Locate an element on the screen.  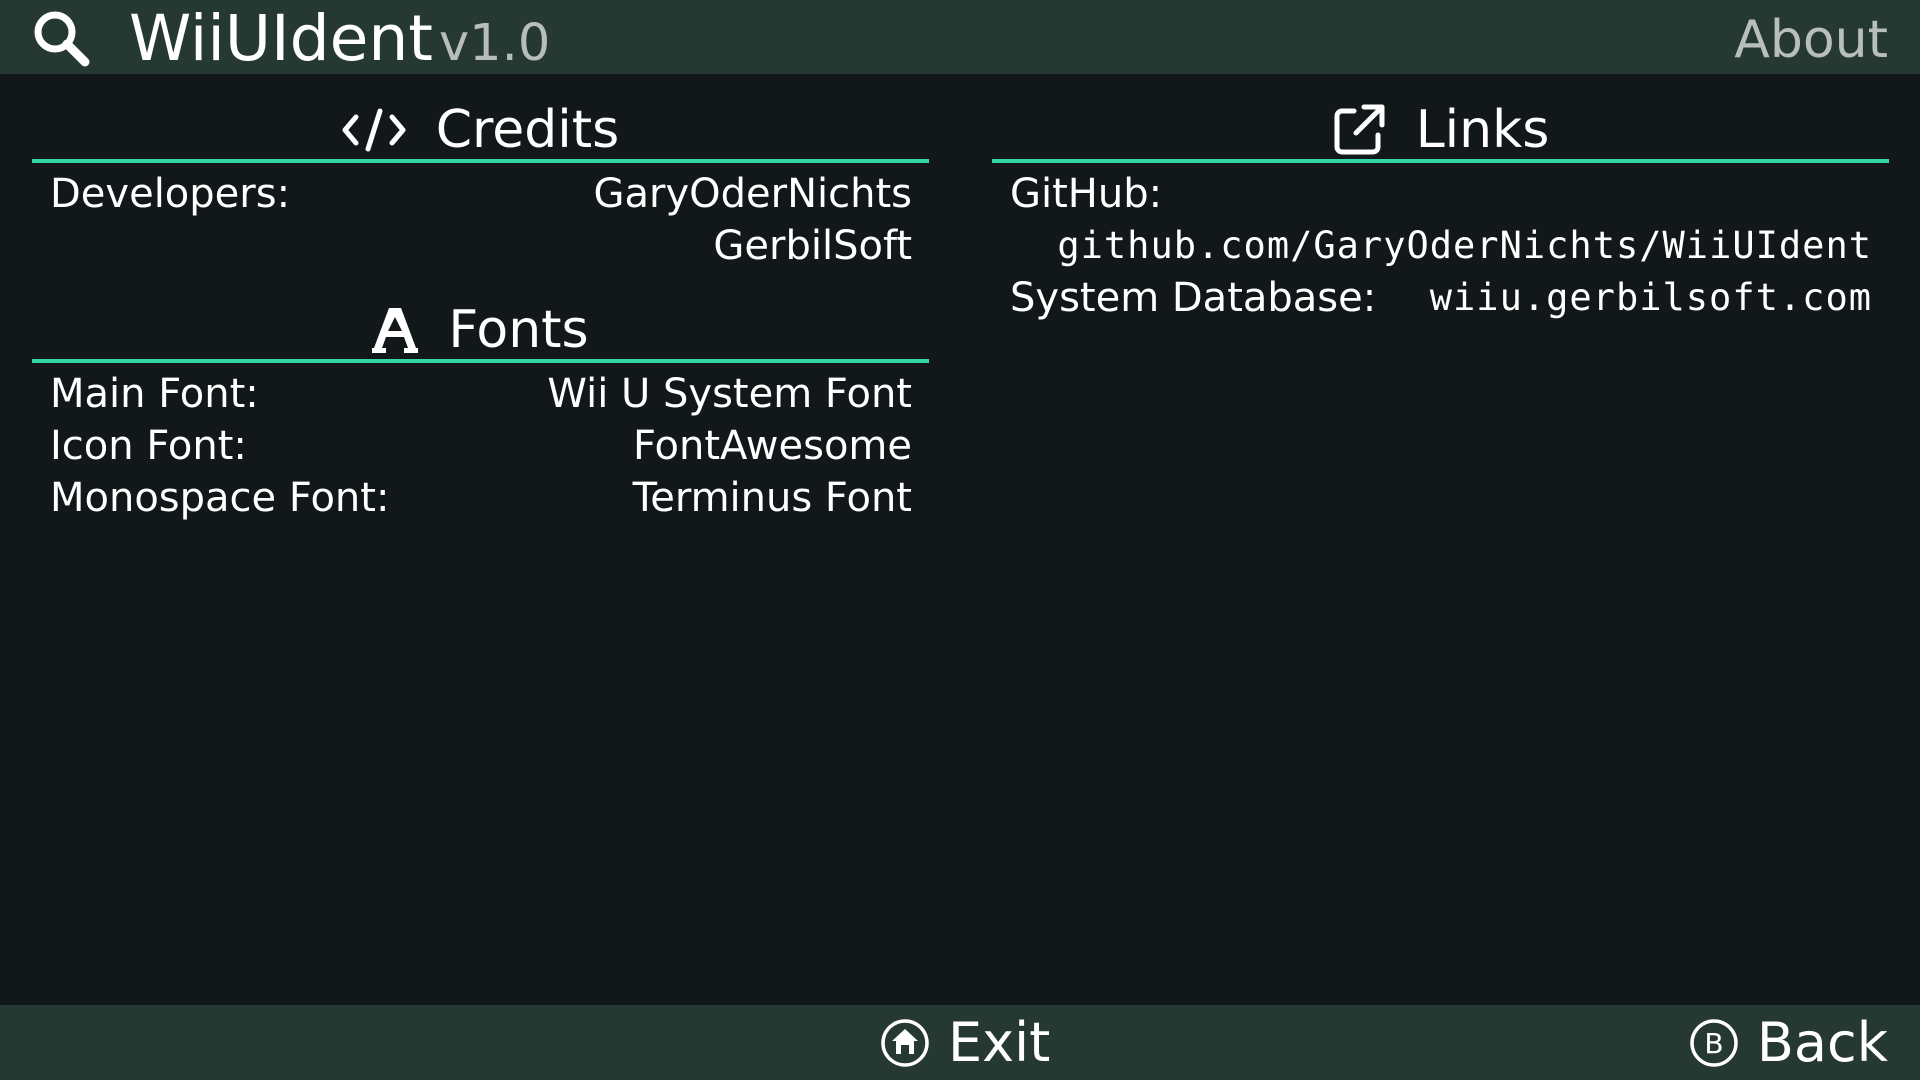
system-database-row: System Database: wiiu.gerbilsoft.com is located at coordinates (1441, 298).